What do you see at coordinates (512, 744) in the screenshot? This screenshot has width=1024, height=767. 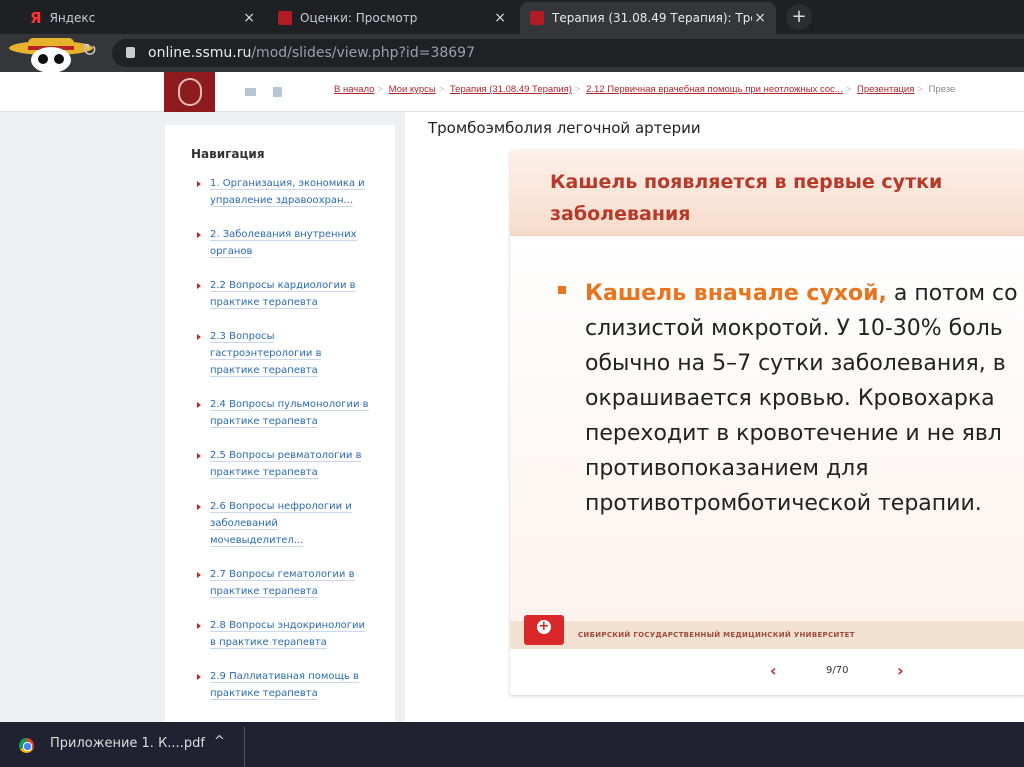 I see `download-bar: Приложение 1. К....pdf ^` at bounding box center [512, 744].